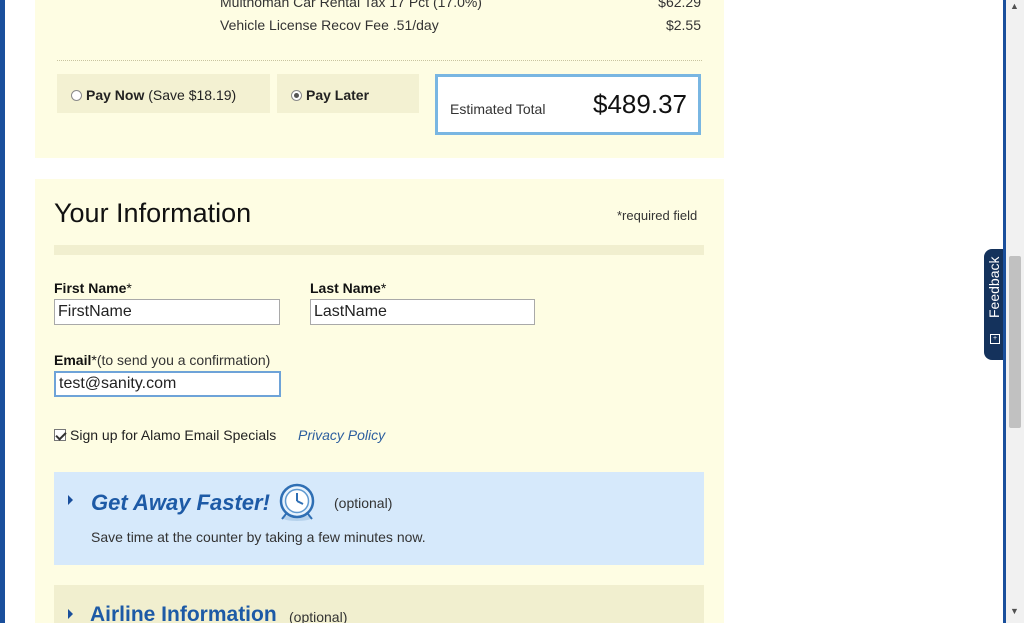 The image size is (1024, 623). What do you see at coordinates (318, 616) in the screenshot?
I see `airline-optional: (optional)` at bounding box center [318, 616].